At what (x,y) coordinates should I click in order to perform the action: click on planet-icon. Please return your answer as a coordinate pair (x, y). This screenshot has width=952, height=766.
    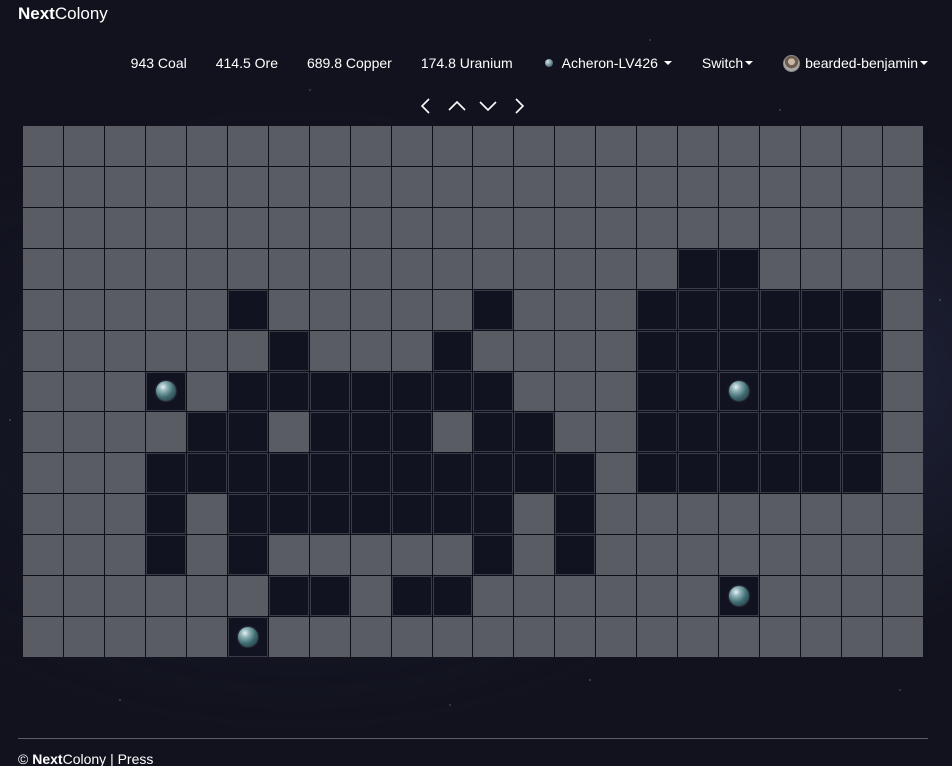
    Looking at the image, I should click on (739, 391).